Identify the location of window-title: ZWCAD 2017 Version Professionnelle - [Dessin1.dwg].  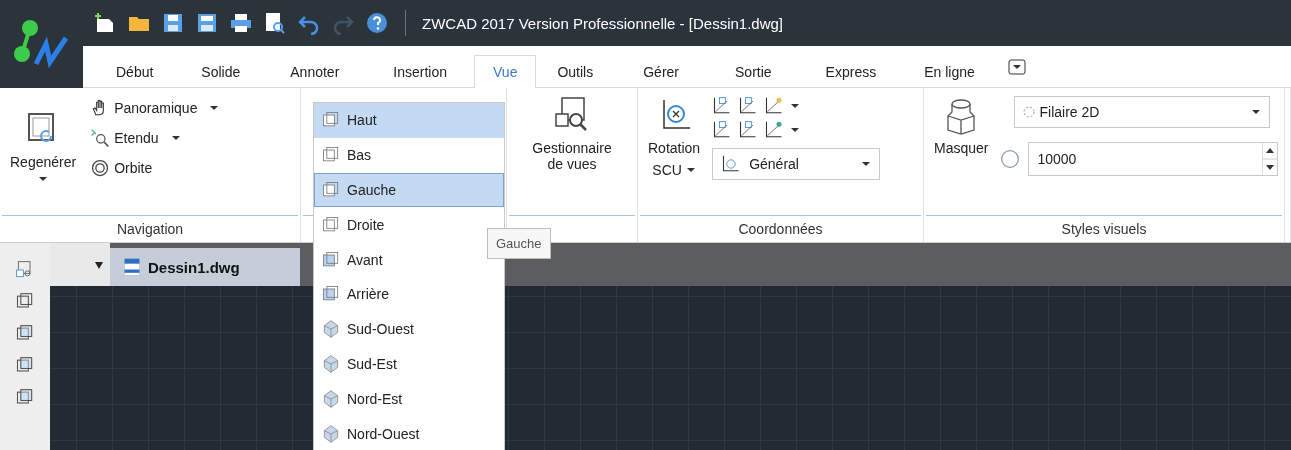
(602, 23).